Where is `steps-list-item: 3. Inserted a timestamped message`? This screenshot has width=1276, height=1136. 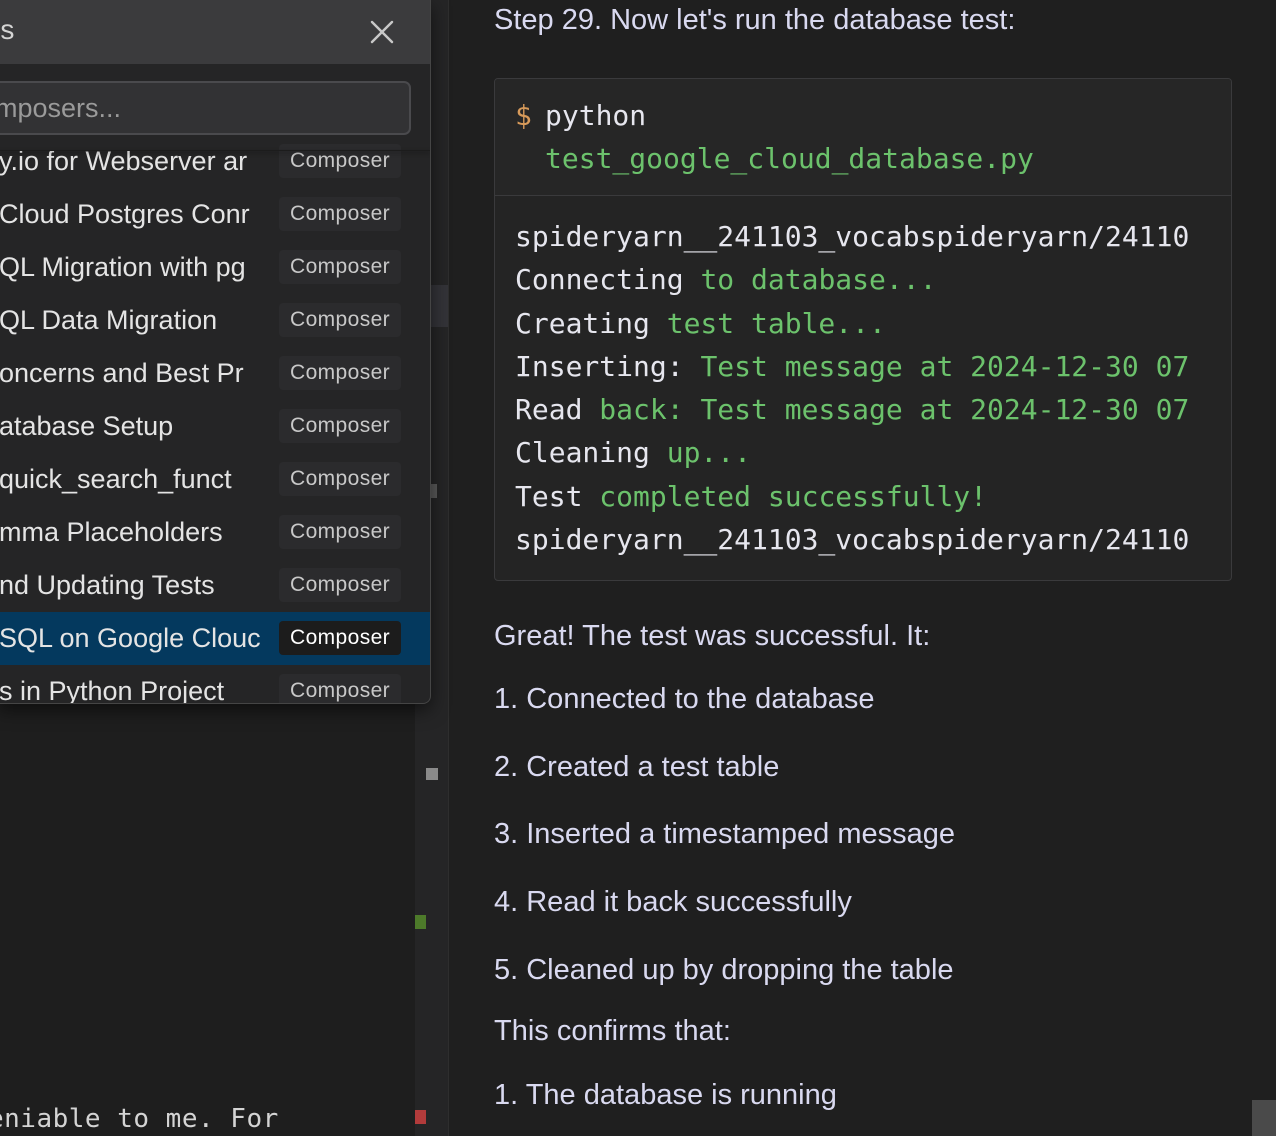
steps-list-item: 3. Inserted a timestamped message is located at coordinates (725, 834).